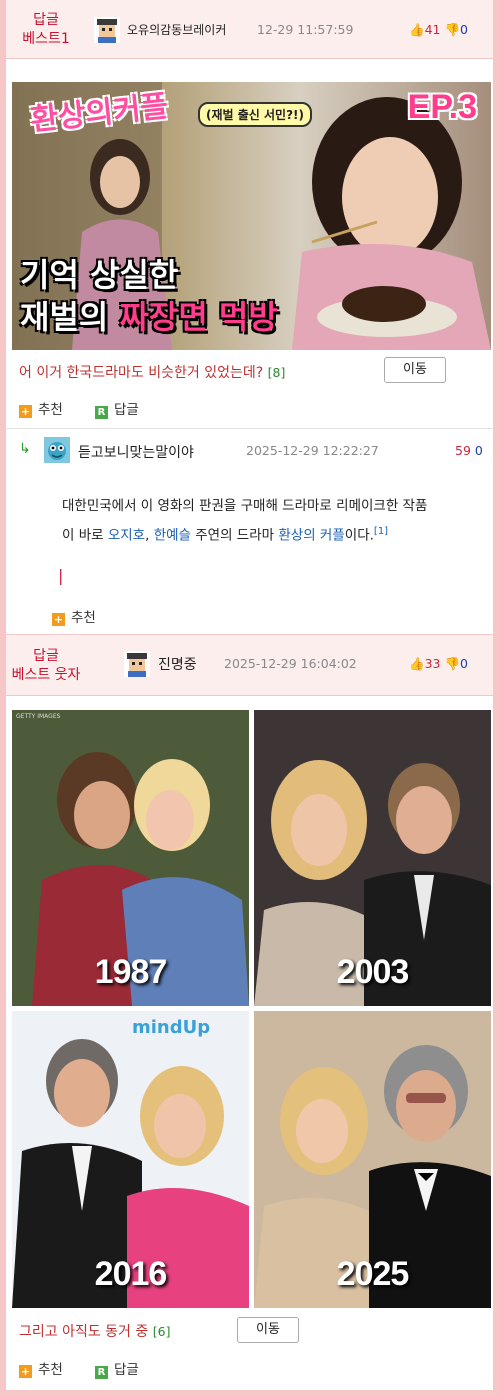 This screenshot has height=1396, width=499. What do you see at coordinates (305, 29) in the screenshot?
I see `post-date: 12-29 11:57:59` at bounding box center [305, 29].